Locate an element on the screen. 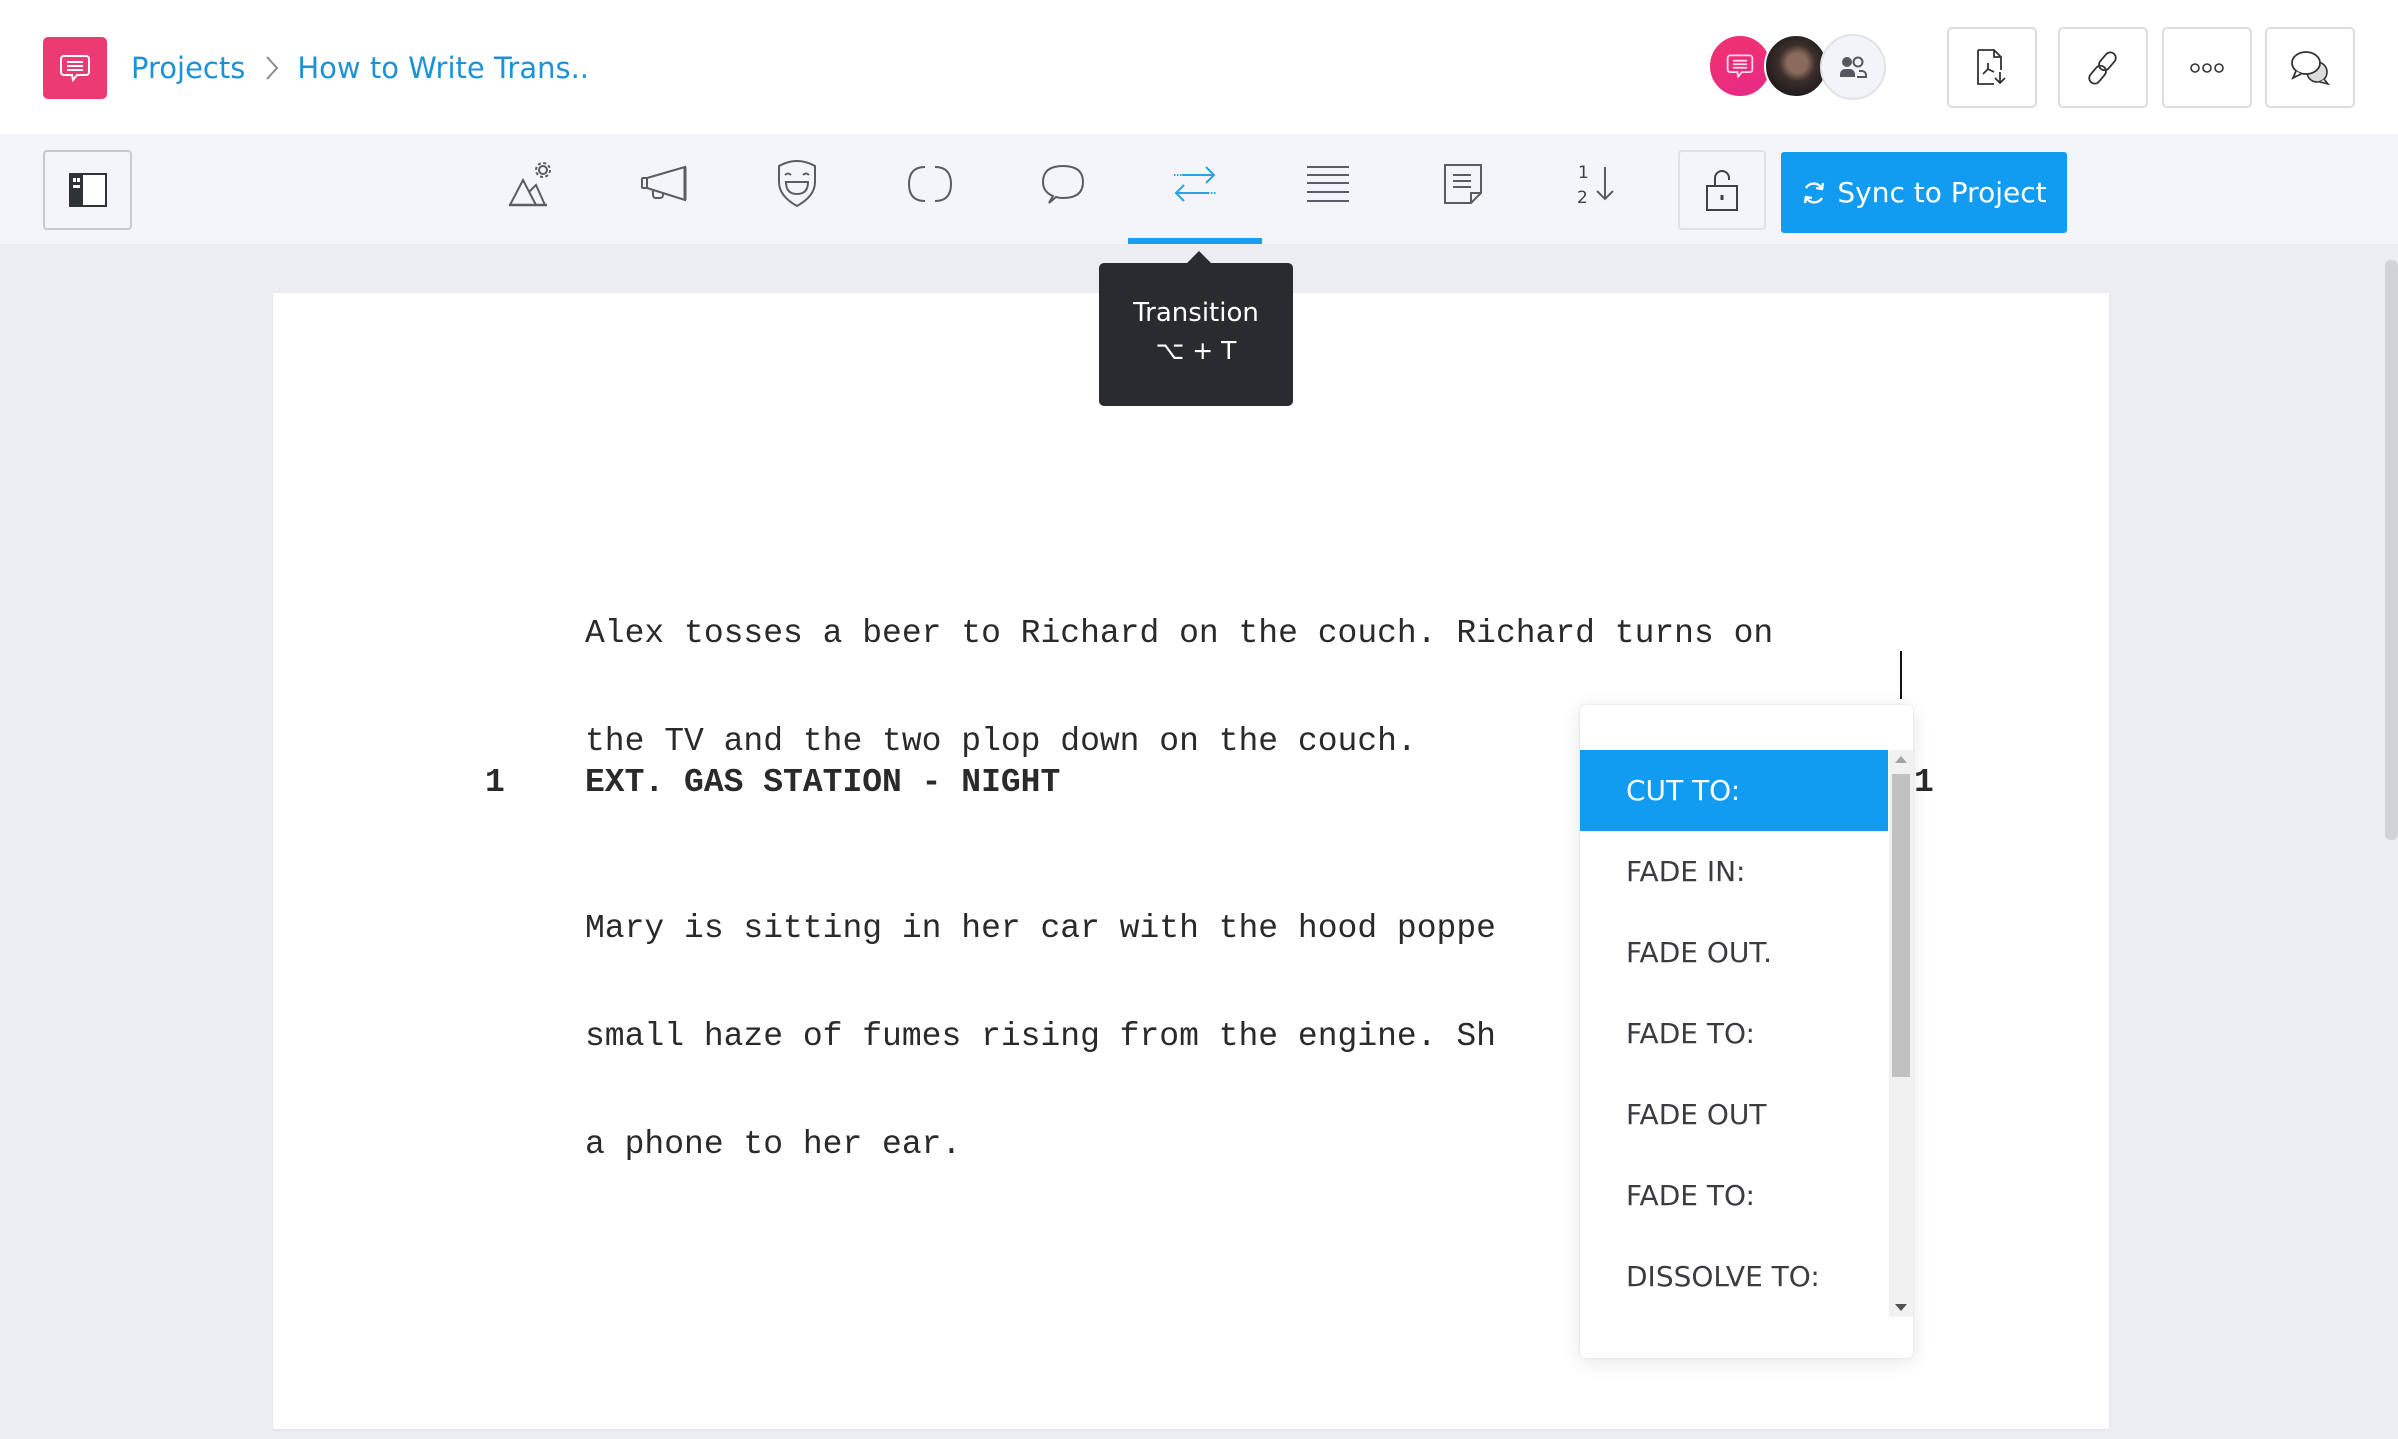 The height and width of the screenshot is (1439, 2398). top-bar: Projects How to Write Trans.. is located at coordinates (1199, 67).